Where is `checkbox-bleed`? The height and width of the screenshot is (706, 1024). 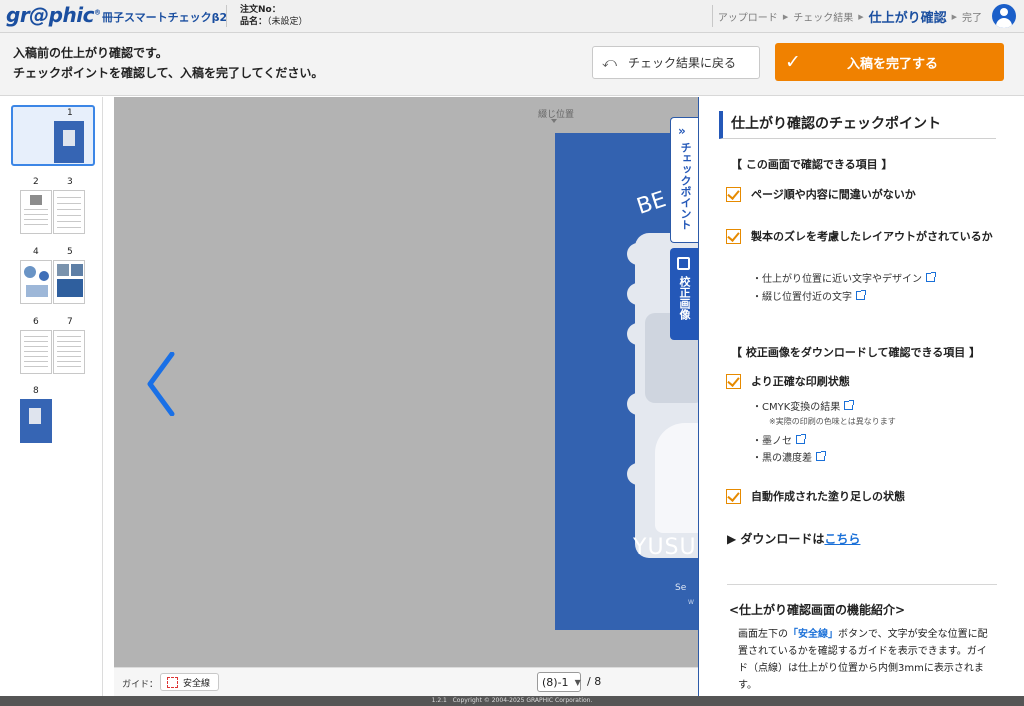 checkbox-bleed is located at coordinates (733, 496).